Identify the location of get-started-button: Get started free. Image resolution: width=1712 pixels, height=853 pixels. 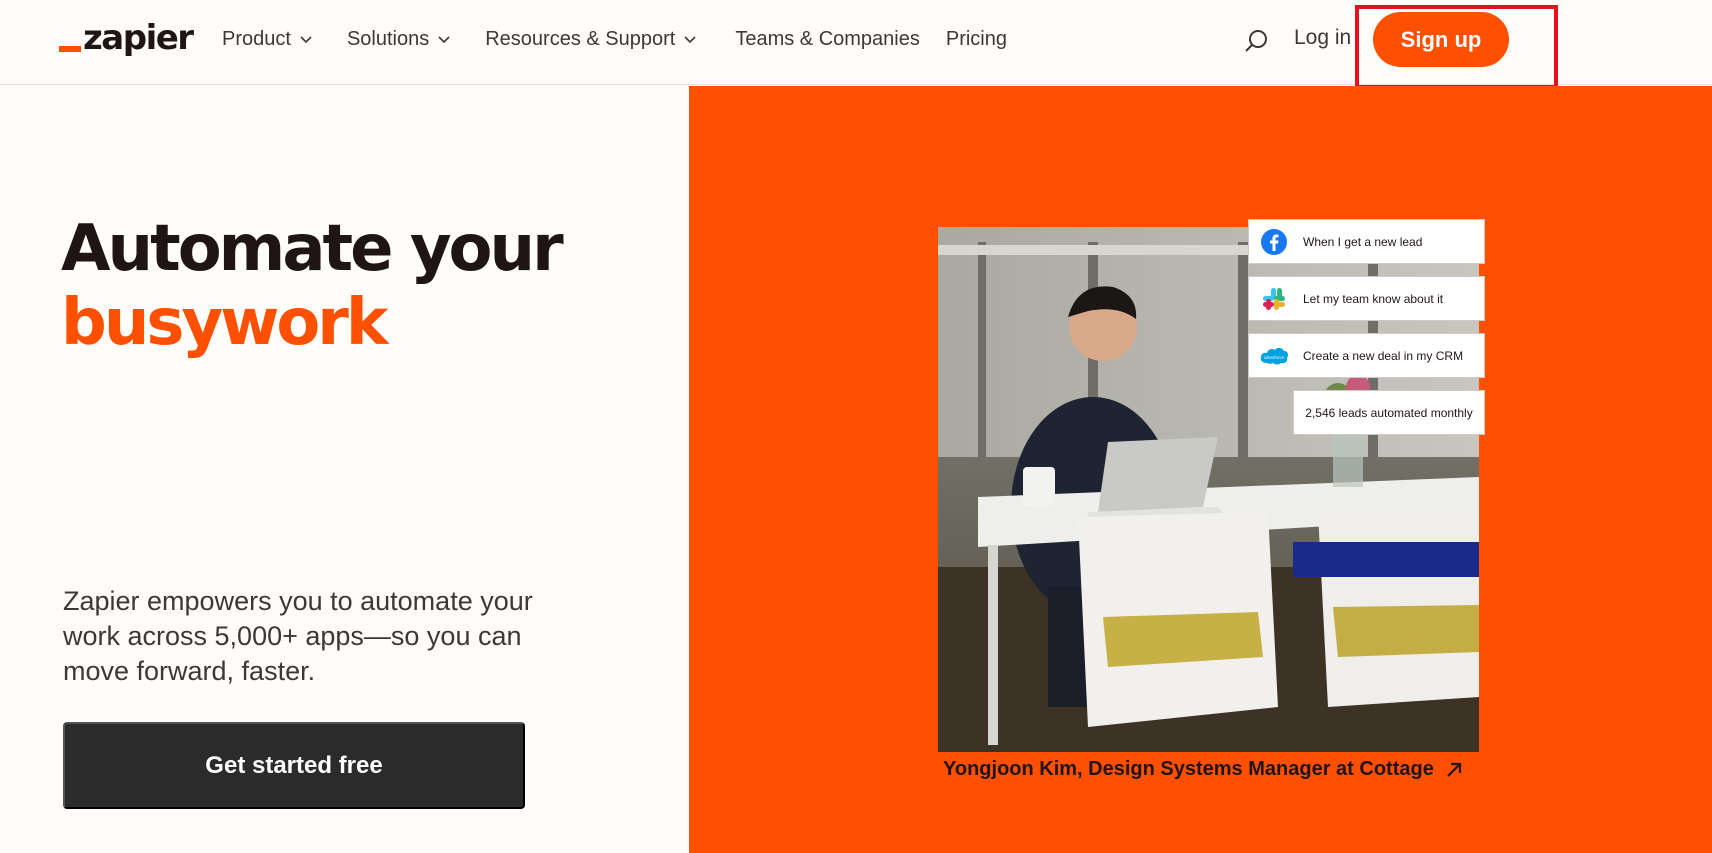
(294, 765).